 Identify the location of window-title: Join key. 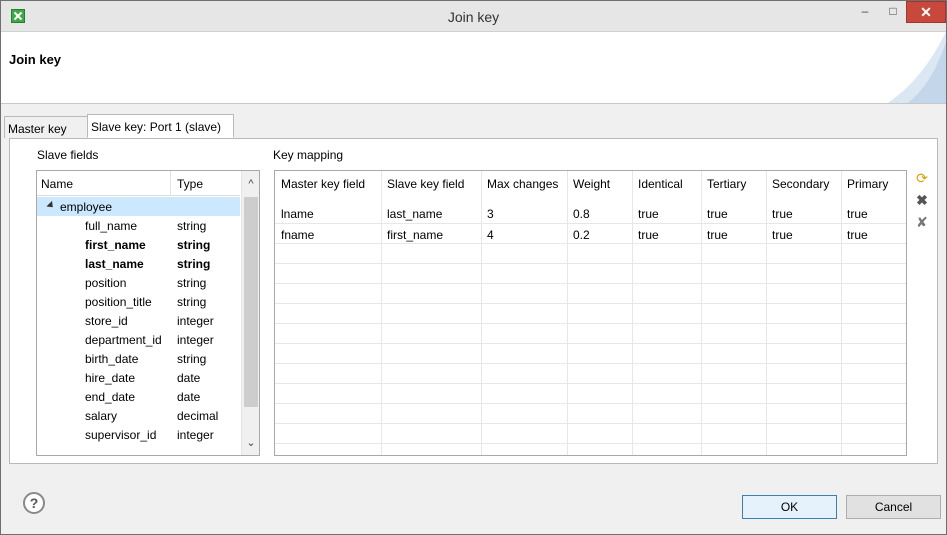
(473, 17).